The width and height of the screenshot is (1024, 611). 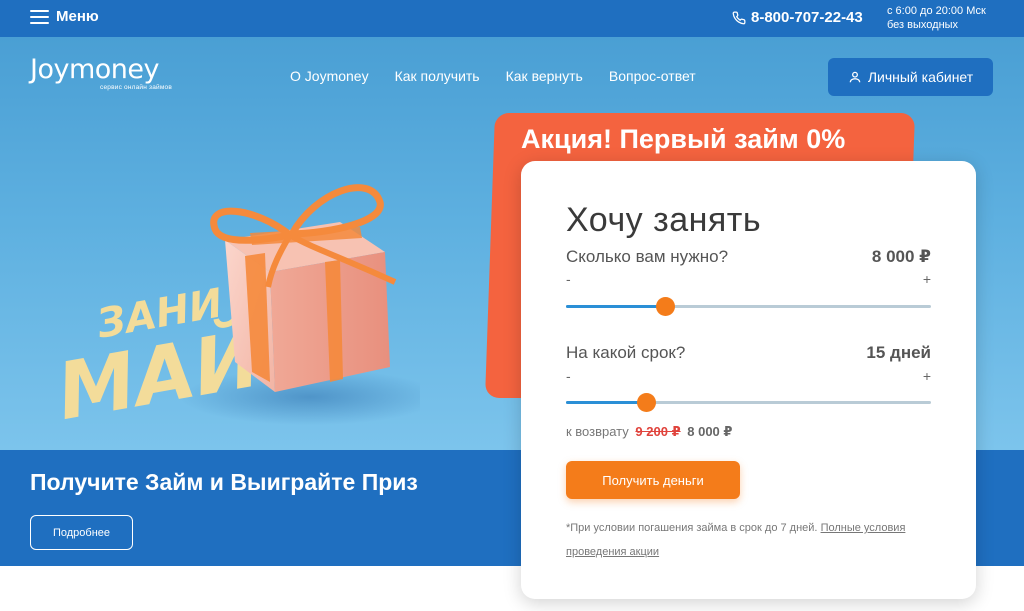 What do you see at coordinates (544, 76) in the screenshot?
I see `nav-how-to-return: Как вернуть` at bounding box center [544, 76].